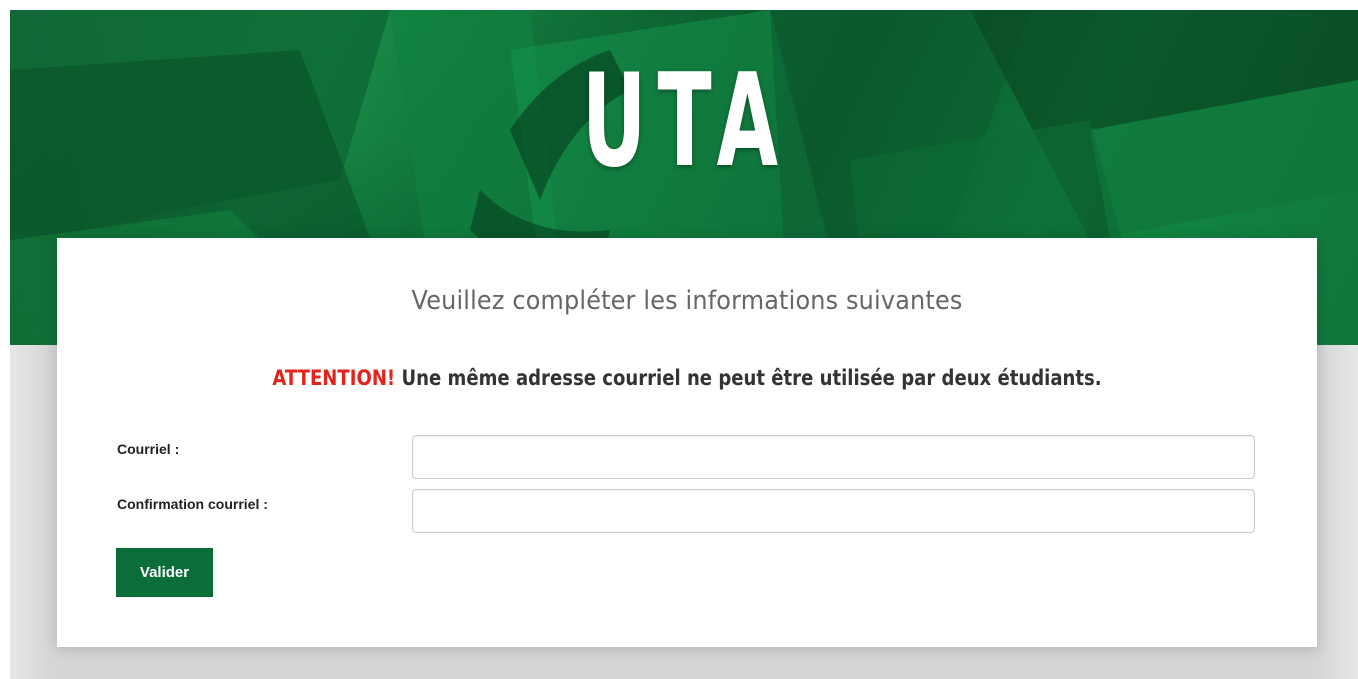 The image size is (1358, 679). Describe the element at coordinates (192, 504) in the screenshot. I see `email-confirm-label: Confirmation courriel :` at that location.